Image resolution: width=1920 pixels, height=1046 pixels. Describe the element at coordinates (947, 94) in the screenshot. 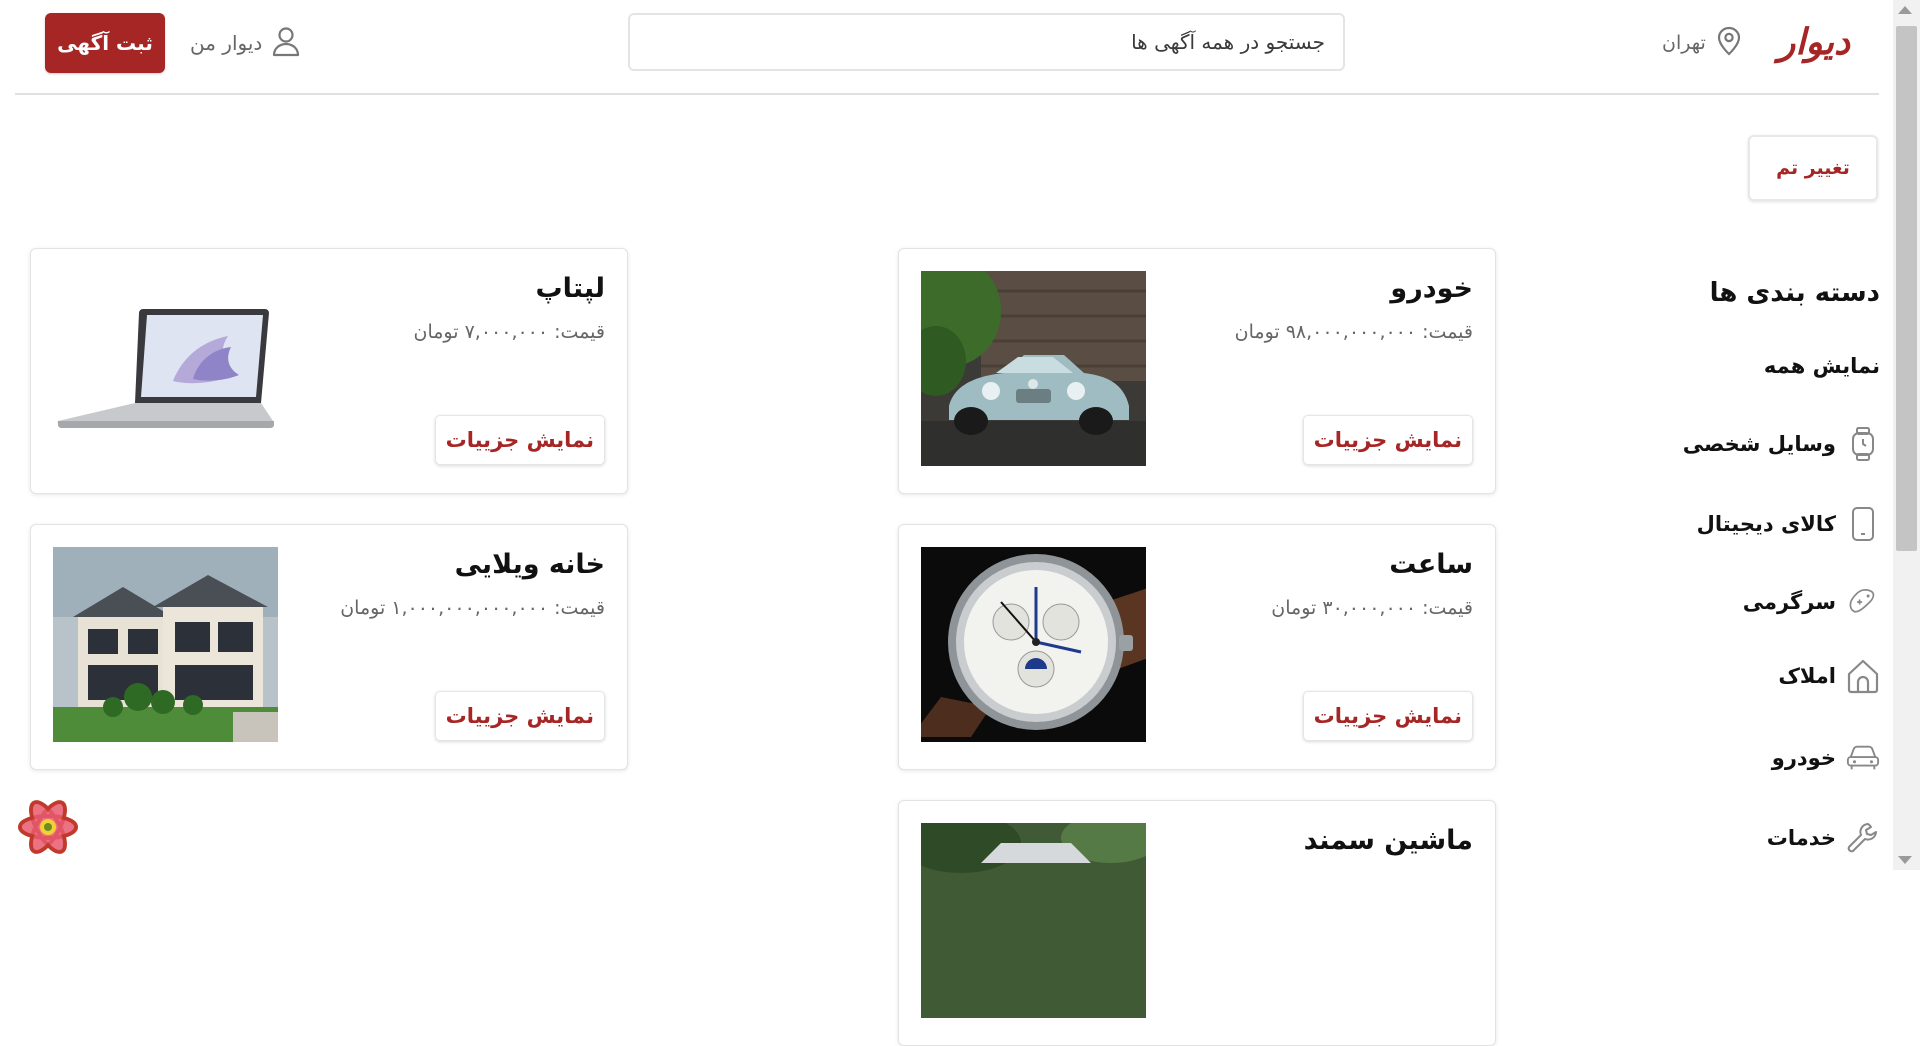

I see `header-divider` at that location.